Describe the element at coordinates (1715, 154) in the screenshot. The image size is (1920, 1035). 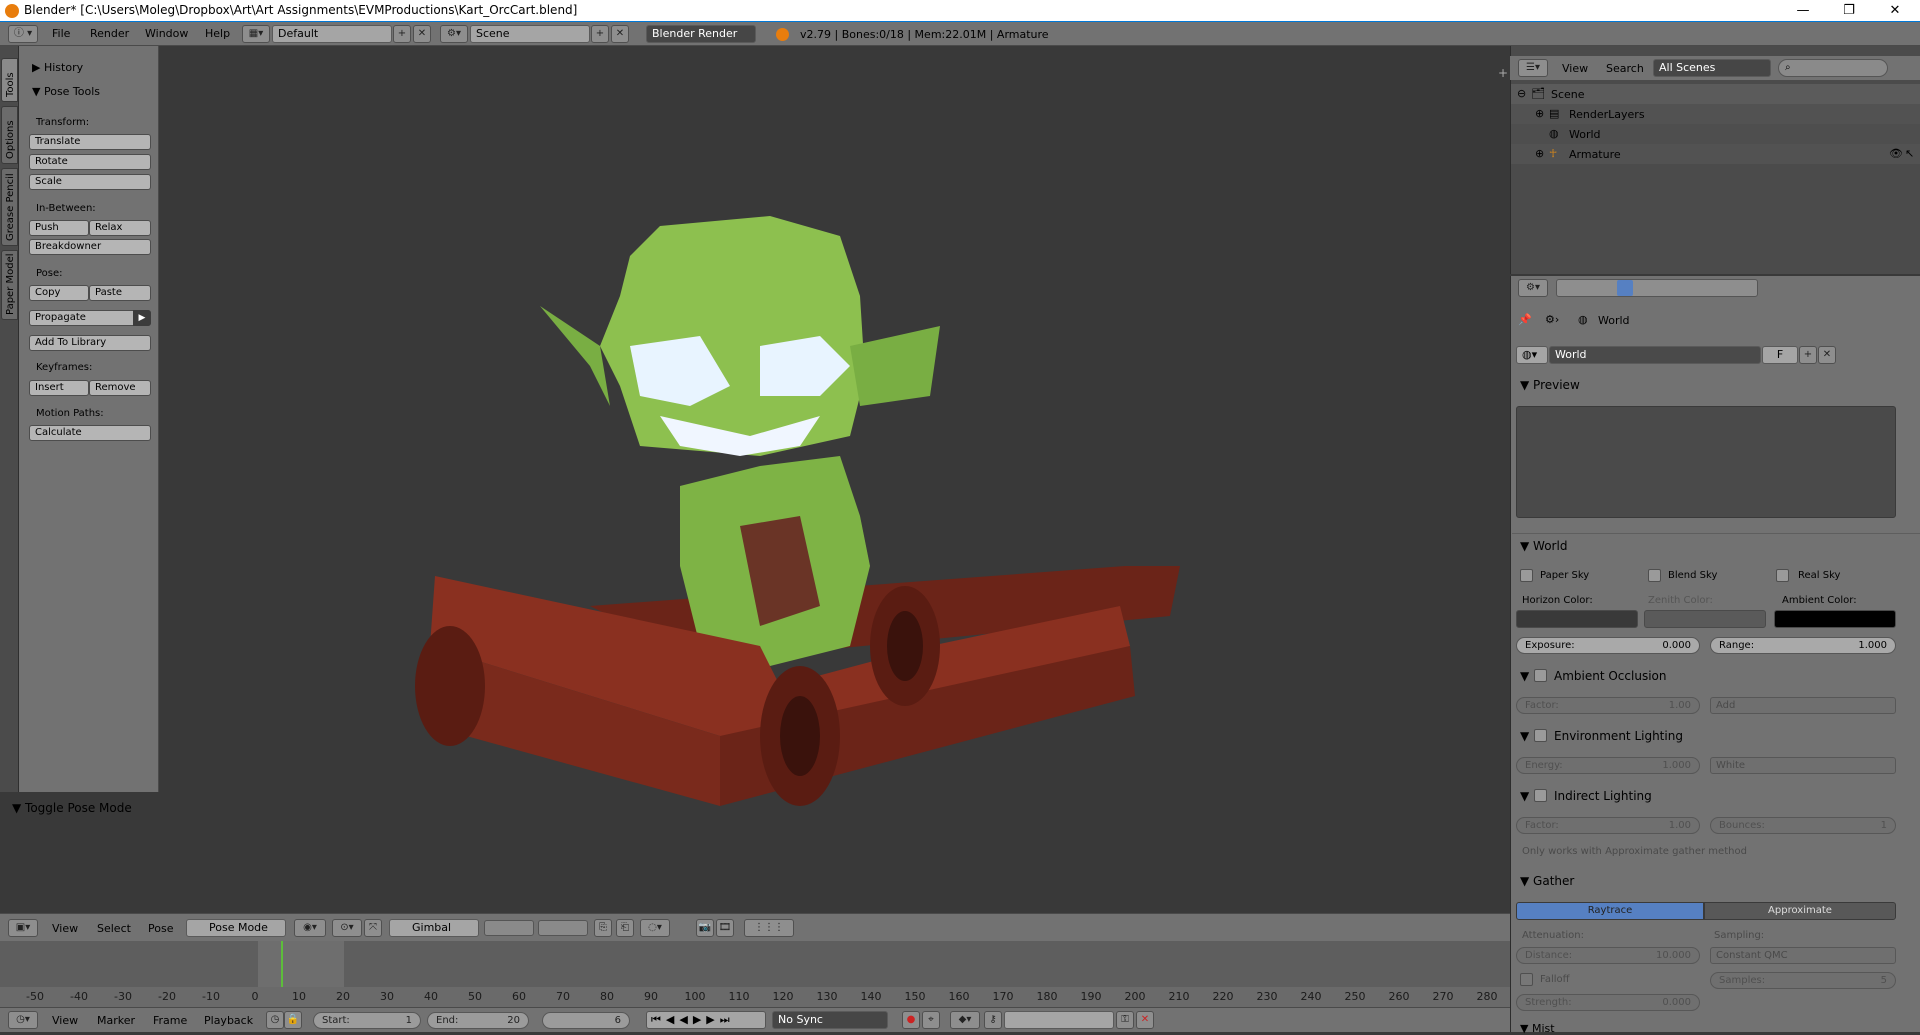
I see `outliner-row-armature: ⊕ ☥ Armature 👁 ↖` at that location.